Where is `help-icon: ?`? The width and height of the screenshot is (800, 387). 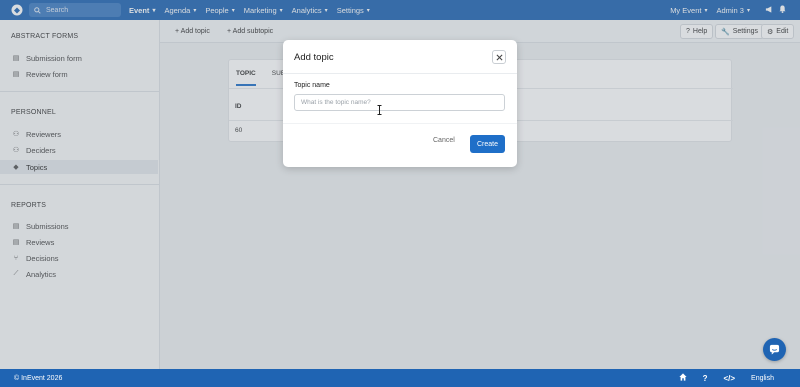
help-icon: ? is located at coordinates (705, 378).